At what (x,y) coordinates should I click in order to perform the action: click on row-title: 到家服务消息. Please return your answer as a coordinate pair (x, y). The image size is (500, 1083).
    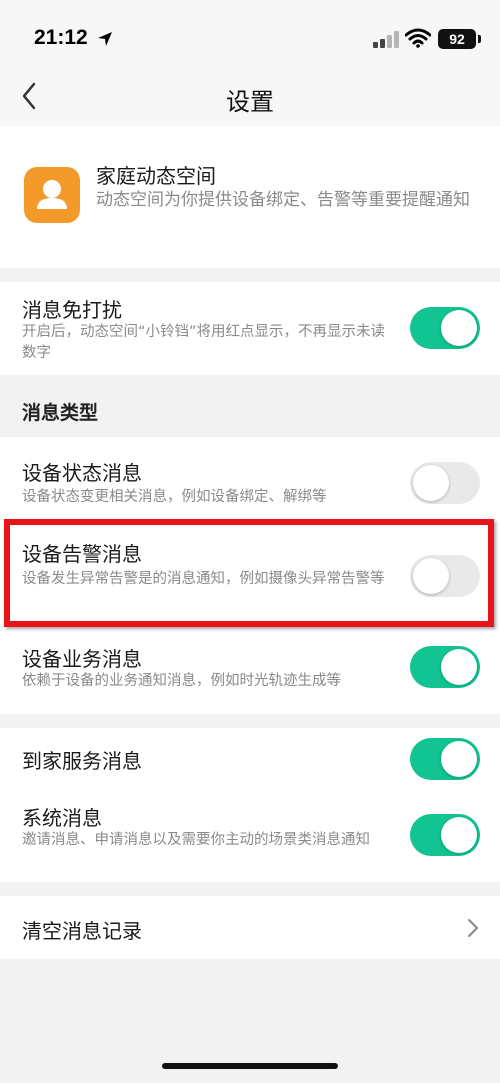
    Looking at the image, I should click on (82, 761).